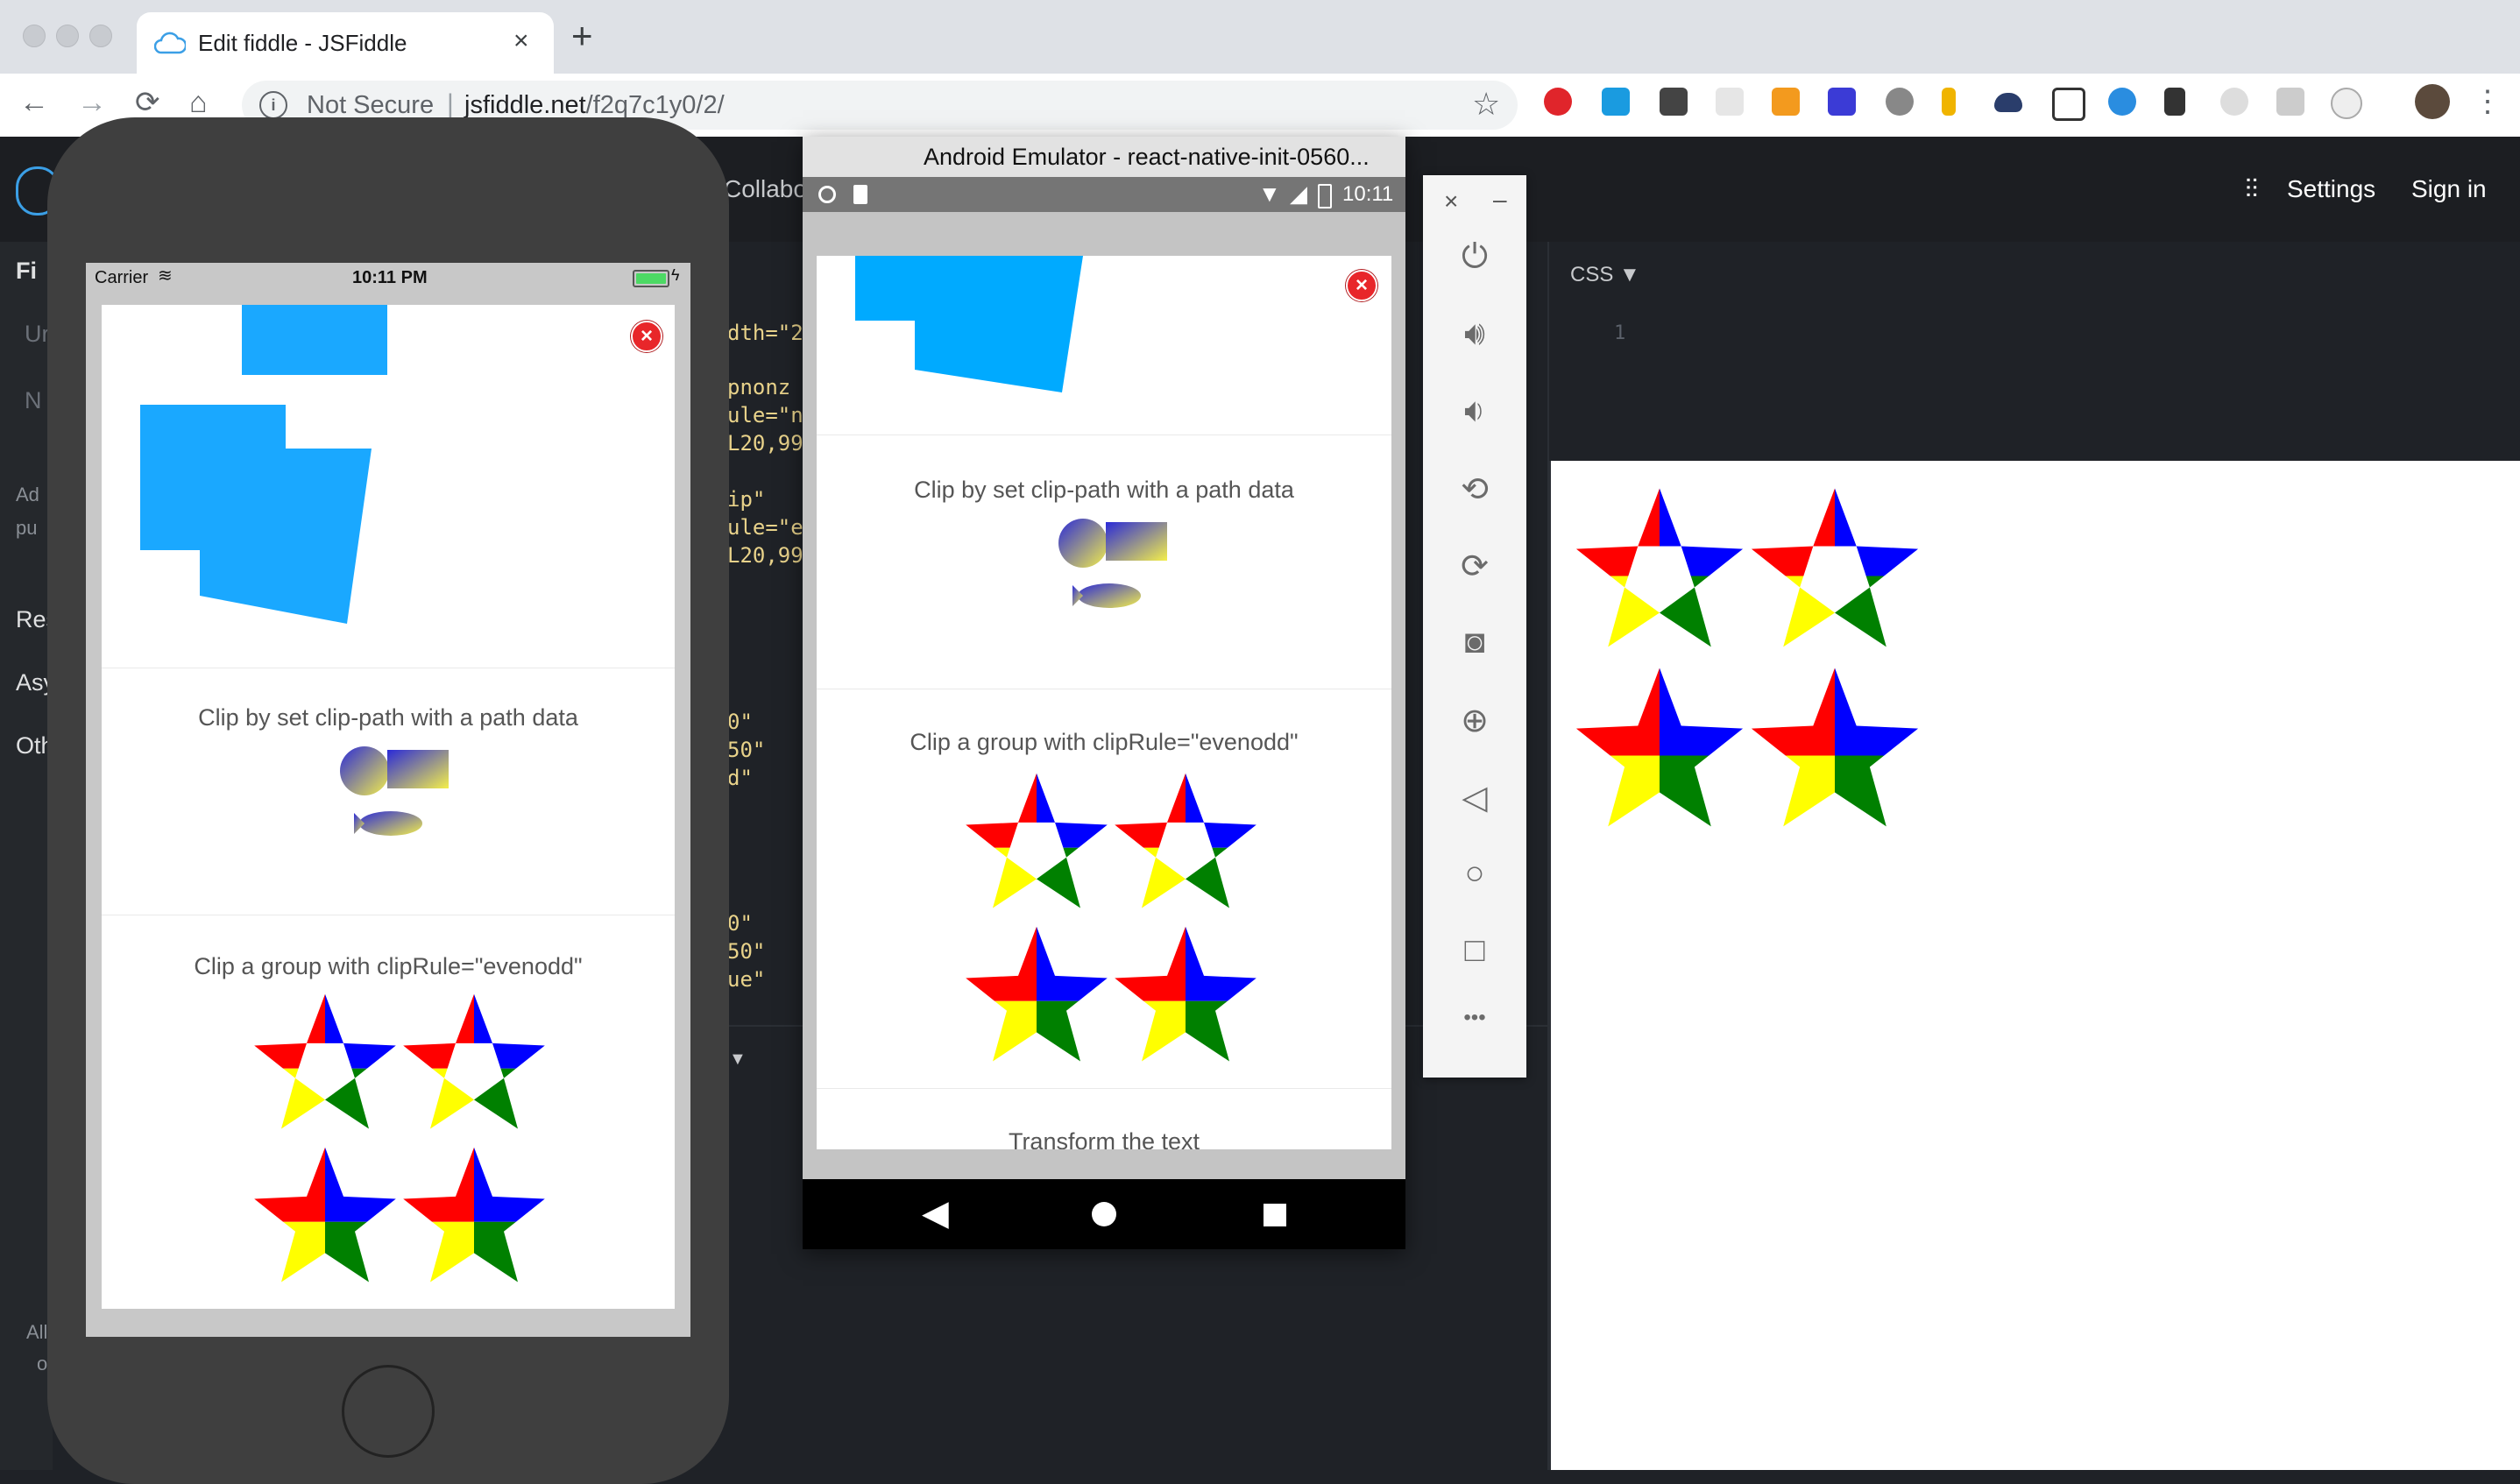  What do you see at coordinates (1486, 105) in the screenshot?
I see `bookmark-star-icon: ☆` at bounding box center [1486, 105].